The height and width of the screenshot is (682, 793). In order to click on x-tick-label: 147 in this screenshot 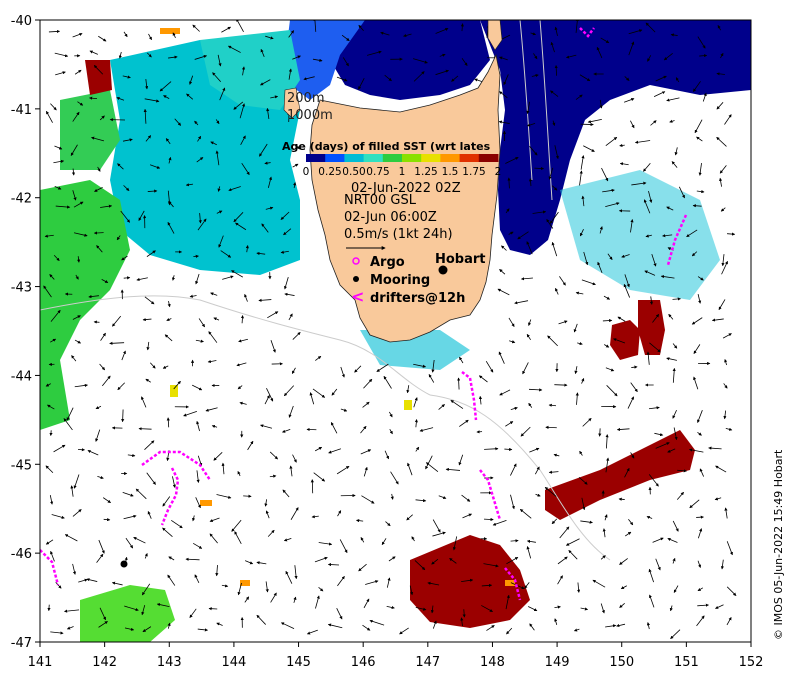, I will do `click(427, 662)`.